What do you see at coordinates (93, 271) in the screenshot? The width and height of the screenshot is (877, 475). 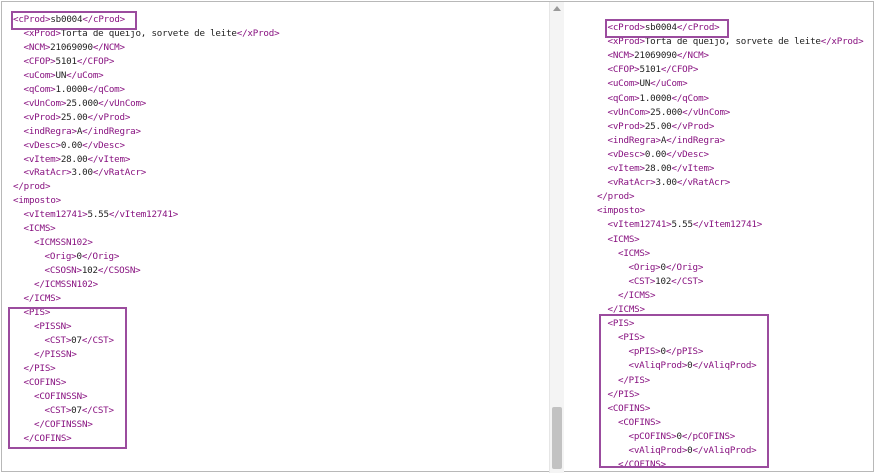 I see `xml-line: <CSOSN>102</CSOSN>` at bounding box center [93, 271].